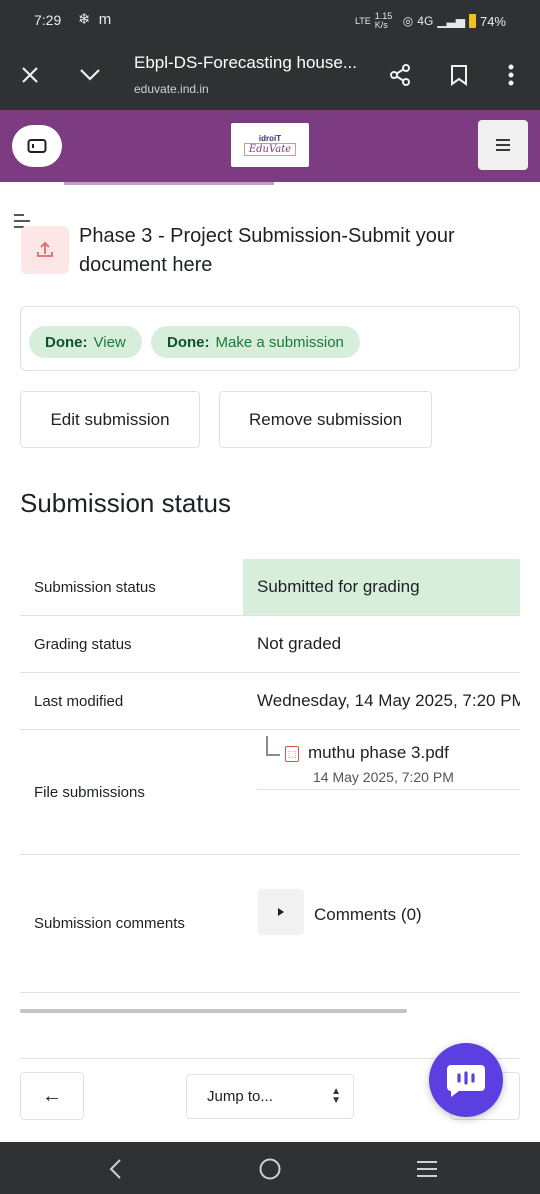  I want to click on last-modified-value: Wednesday, 14 May 2025, 7:20 PM, so click(388, 700).